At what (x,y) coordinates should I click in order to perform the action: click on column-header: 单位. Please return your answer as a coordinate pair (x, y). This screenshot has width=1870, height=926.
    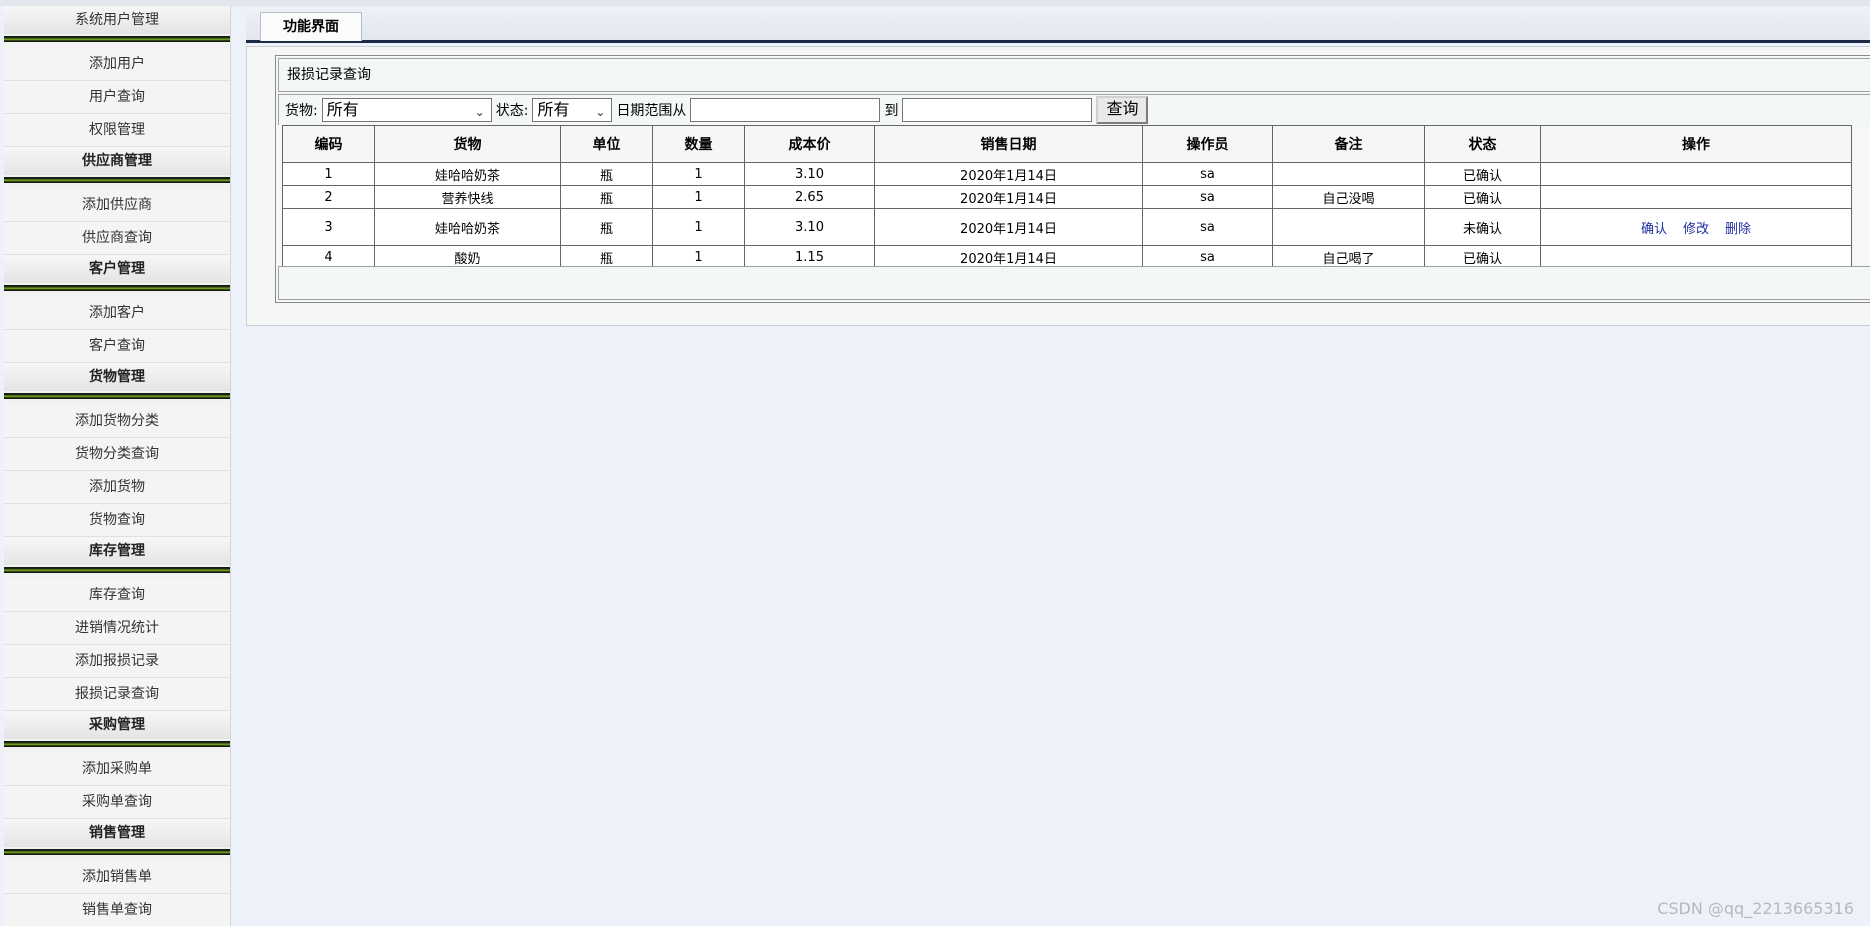
    Looking at the image, I should click on (606, 144).